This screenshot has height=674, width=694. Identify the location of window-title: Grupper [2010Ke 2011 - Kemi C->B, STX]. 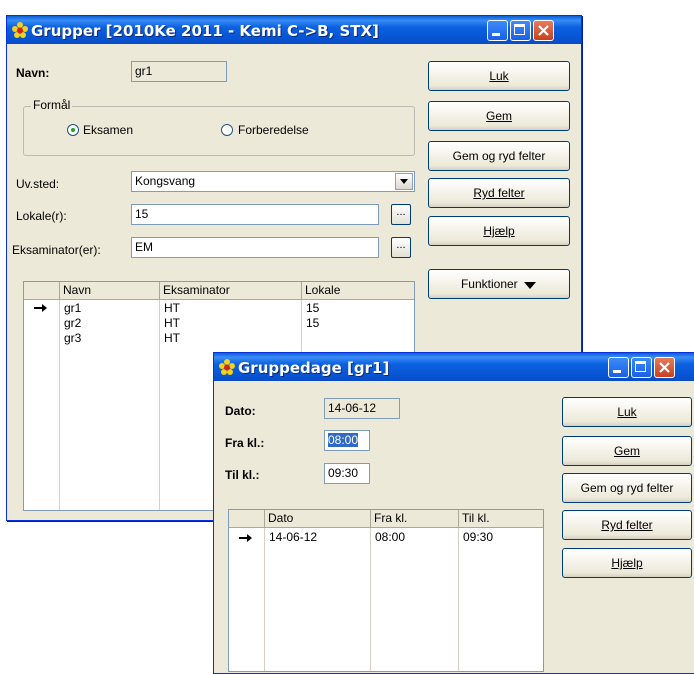
(205, 31).